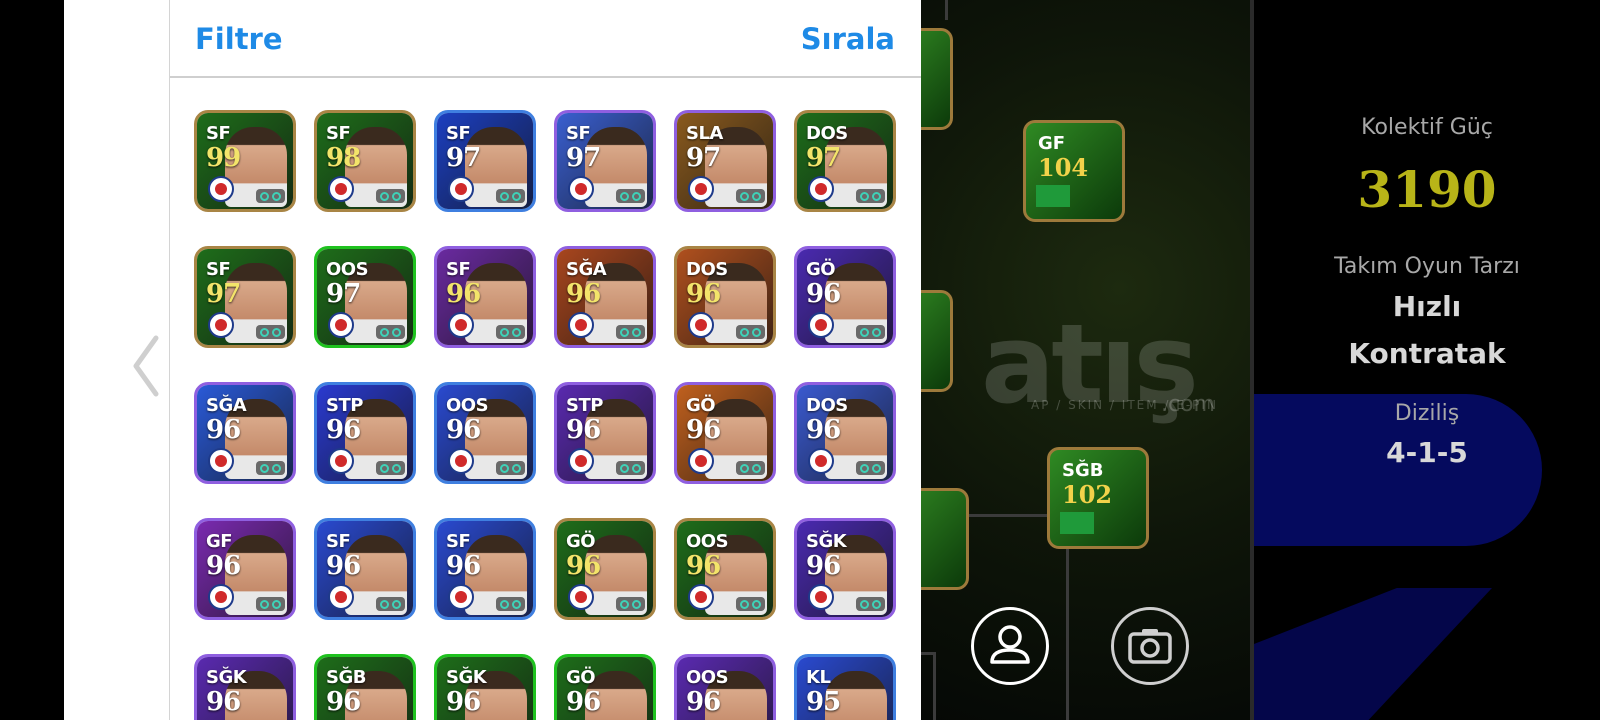  I want to click on sort-button: Sırala, so click(848, 39).